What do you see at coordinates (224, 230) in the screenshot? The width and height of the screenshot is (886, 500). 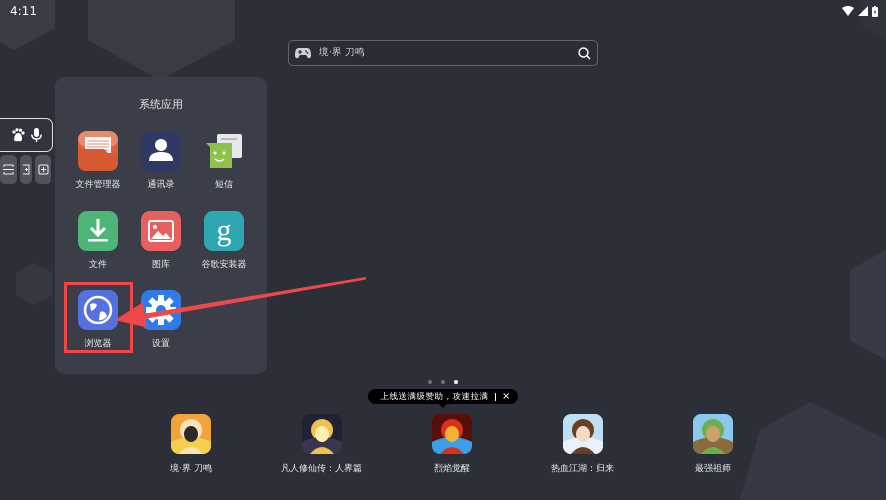 I see `logo-icon: g` at bounding box center [224, 230].